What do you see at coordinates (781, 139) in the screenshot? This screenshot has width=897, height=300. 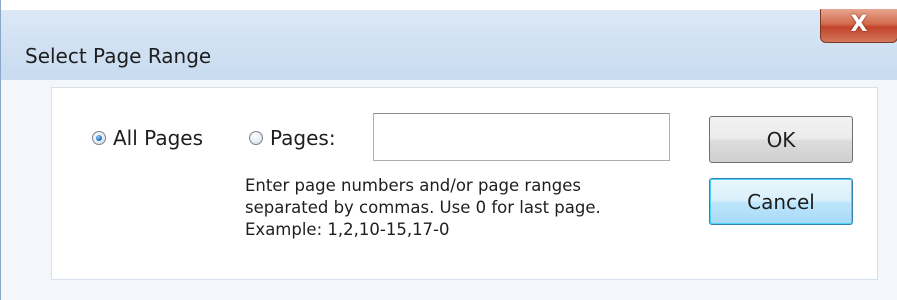 I see `ok-button: OK` at bounding box center [781, 139].